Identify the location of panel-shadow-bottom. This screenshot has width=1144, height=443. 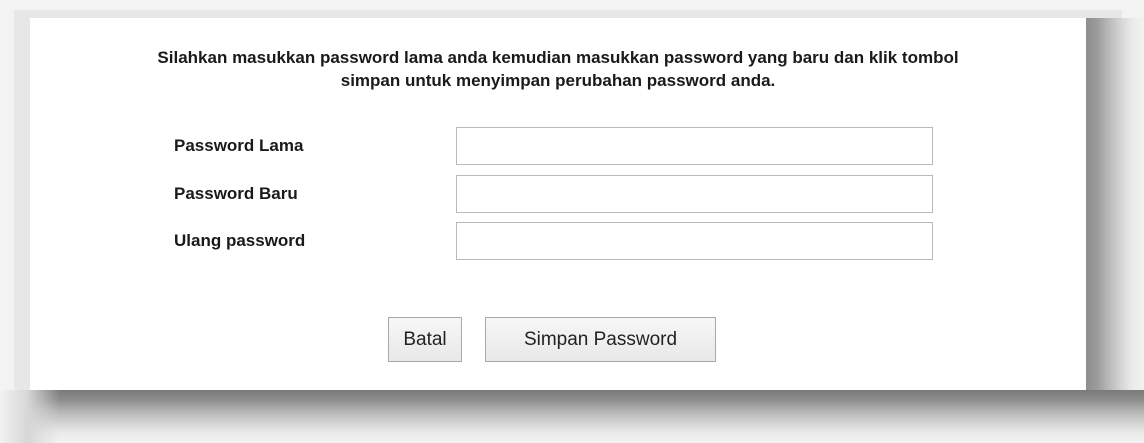
(572, 416).